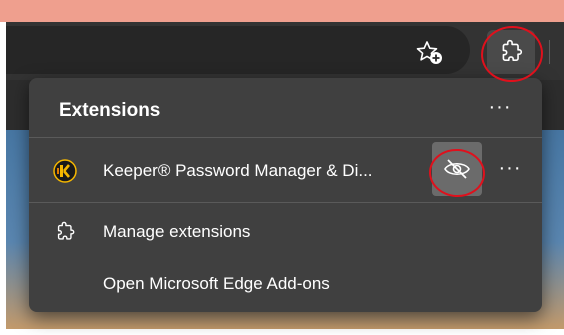 The width and height of the screenshot is (564, 335). I want to click on window-frame-strip, so click(282, 11).